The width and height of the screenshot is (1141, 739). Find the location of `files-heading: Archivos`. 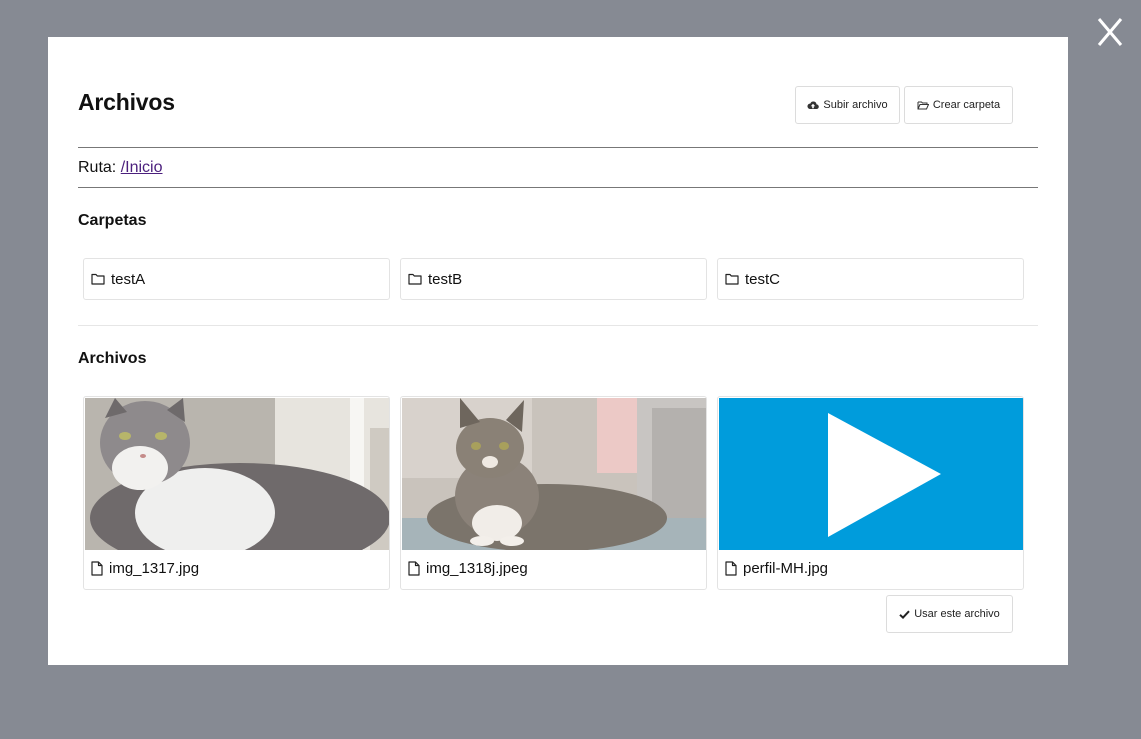

files-heading: Archivos is located at coordinates (112, 358).